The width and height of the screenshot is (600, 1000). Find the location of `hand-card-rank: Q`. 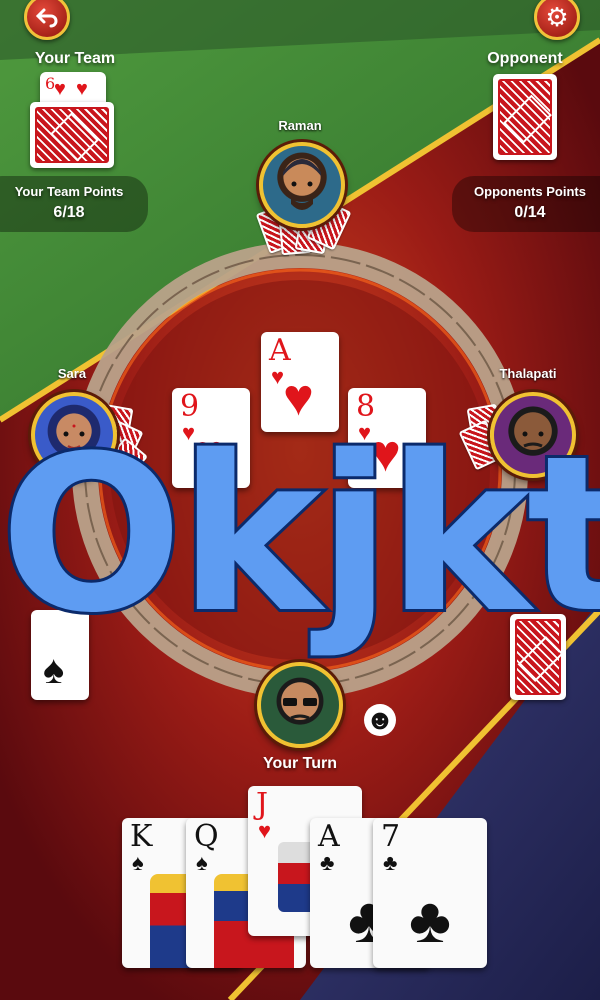

hand-card-rank: Q is located at coordinates (206, 836).